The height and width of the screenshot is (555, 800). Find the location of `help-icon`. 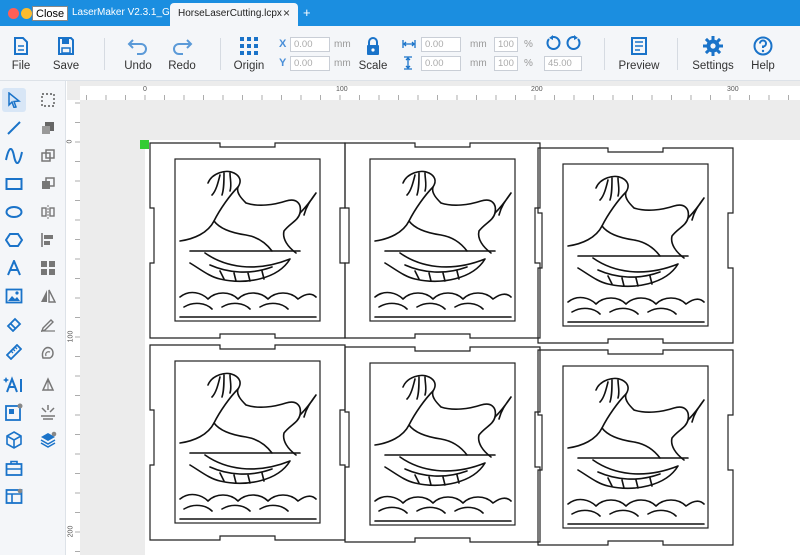

help-icon is located at coordinates (763, 46).